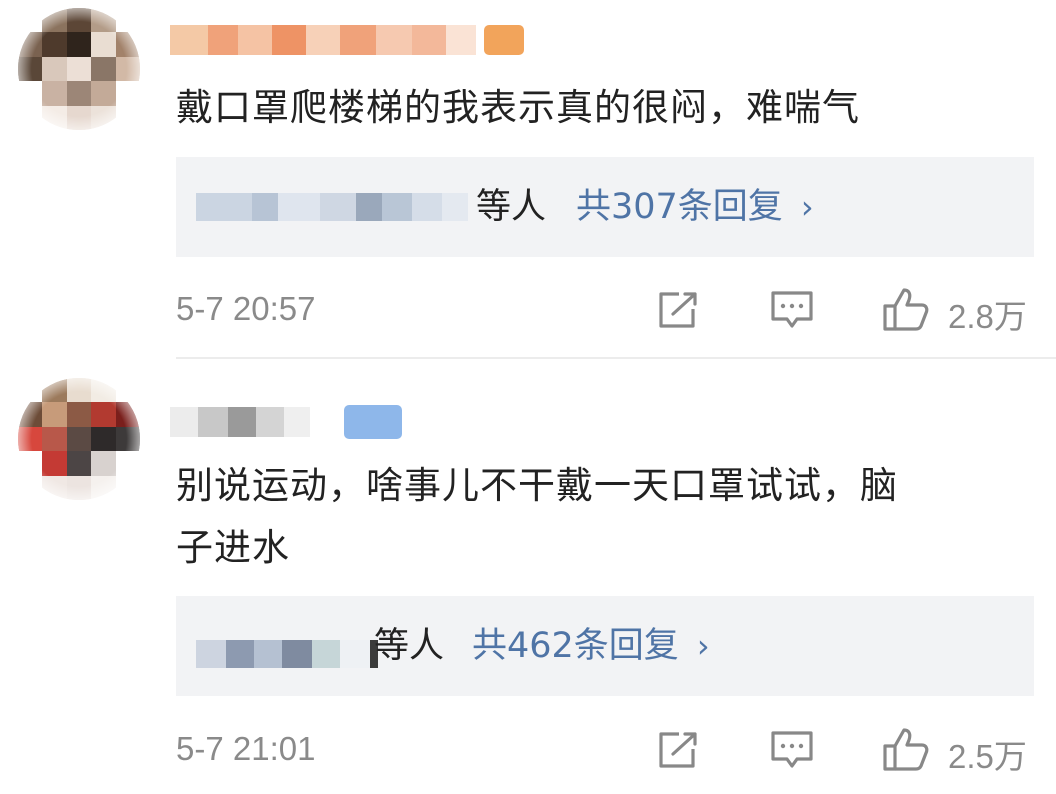 The image size is (1056, 794). What do you see at coordinates (246, 308) in the screenshot?
I see `comment-timestamp: 5-7 20:57` at bounding box center [246, 308].